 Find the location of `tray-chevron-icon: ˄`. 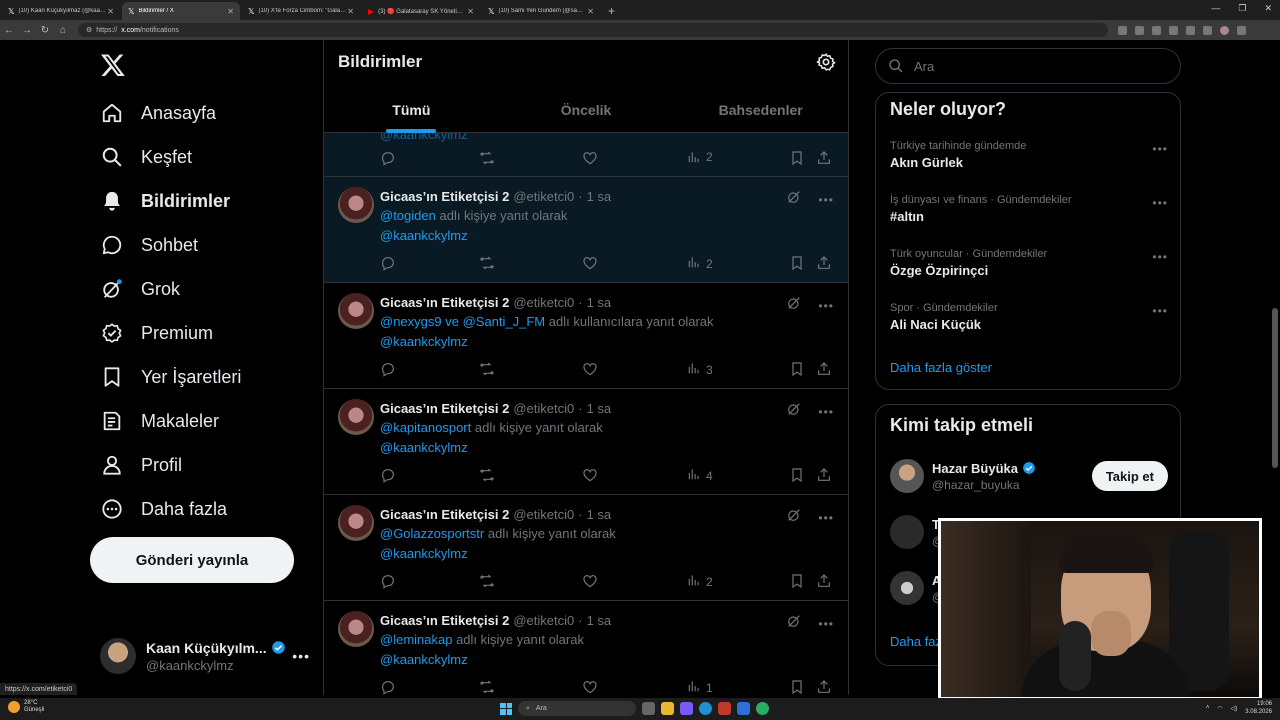

tray-chevron-icon: ˄ is located at coordinates (1208, 708).